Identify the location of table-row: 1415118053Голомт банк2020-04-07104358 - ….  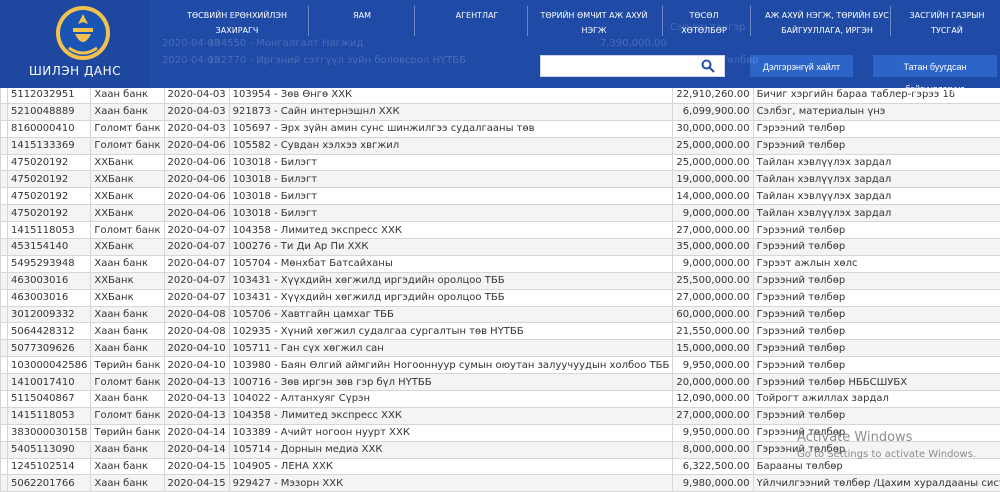
(500, 230).